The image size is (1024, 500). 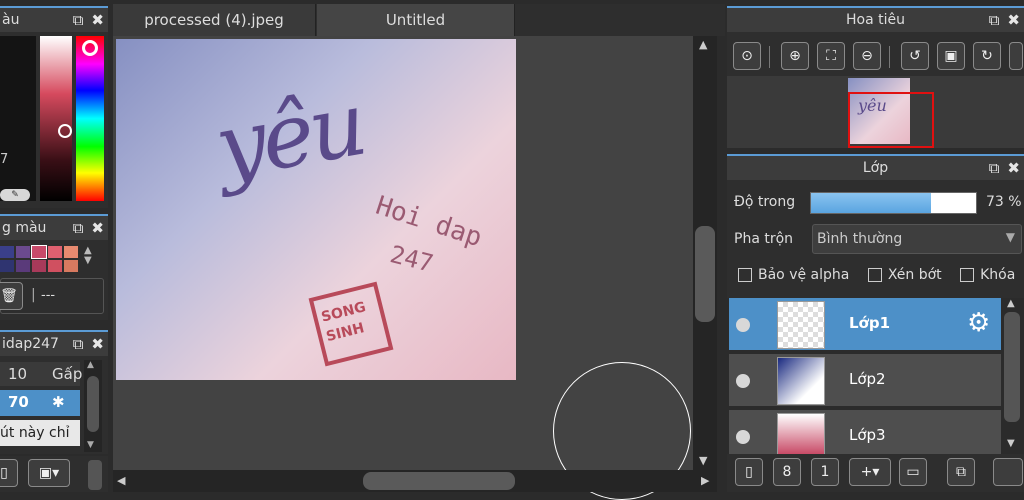 What do you see at coordinates (913, 472) in the screenshot?
I see `folder-icon: ▭` at bounding box center [913, 472].